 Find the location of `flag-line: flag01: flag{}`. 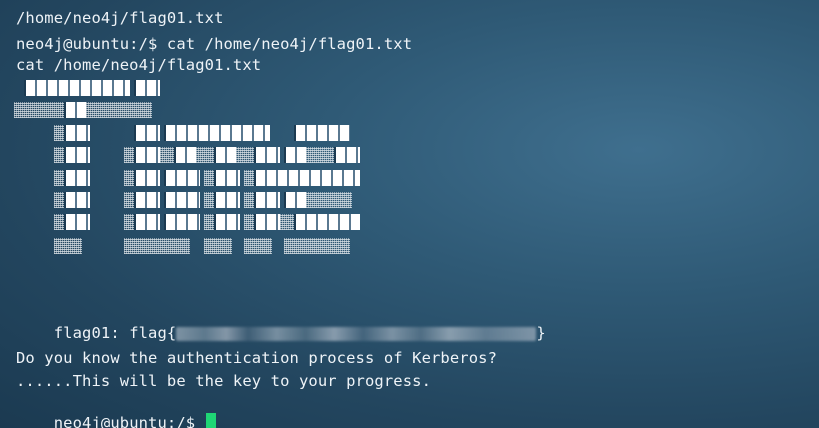

flag-line: flag01: flag{} is located at coordinates (281, 322).